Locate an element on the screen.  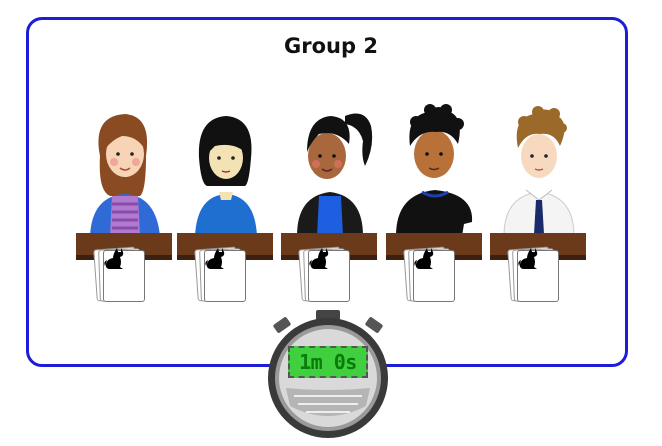
timer-display: 1m 0s is located at coordinates (328, 362).